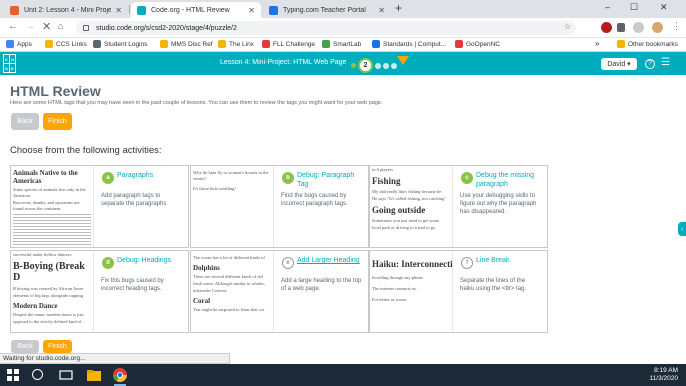 This screenshot has height=386, width=686. Describe the element at coordinates (343, 375) in the screenshot. I see `windows-taskbar: 8:19 AM 11/3/2020` at that location.